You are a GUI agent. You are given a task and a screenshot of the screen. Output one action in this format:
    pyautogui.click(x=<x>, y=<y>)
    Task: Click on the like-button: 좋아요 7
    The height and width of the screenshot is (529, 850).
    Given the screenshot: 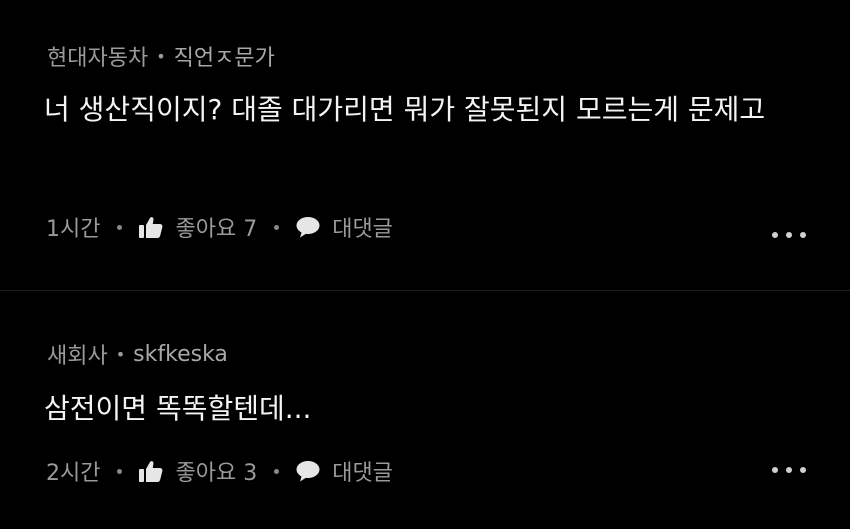 What is the action you would take?
    pyautogui.click(x=198, y=227)
    